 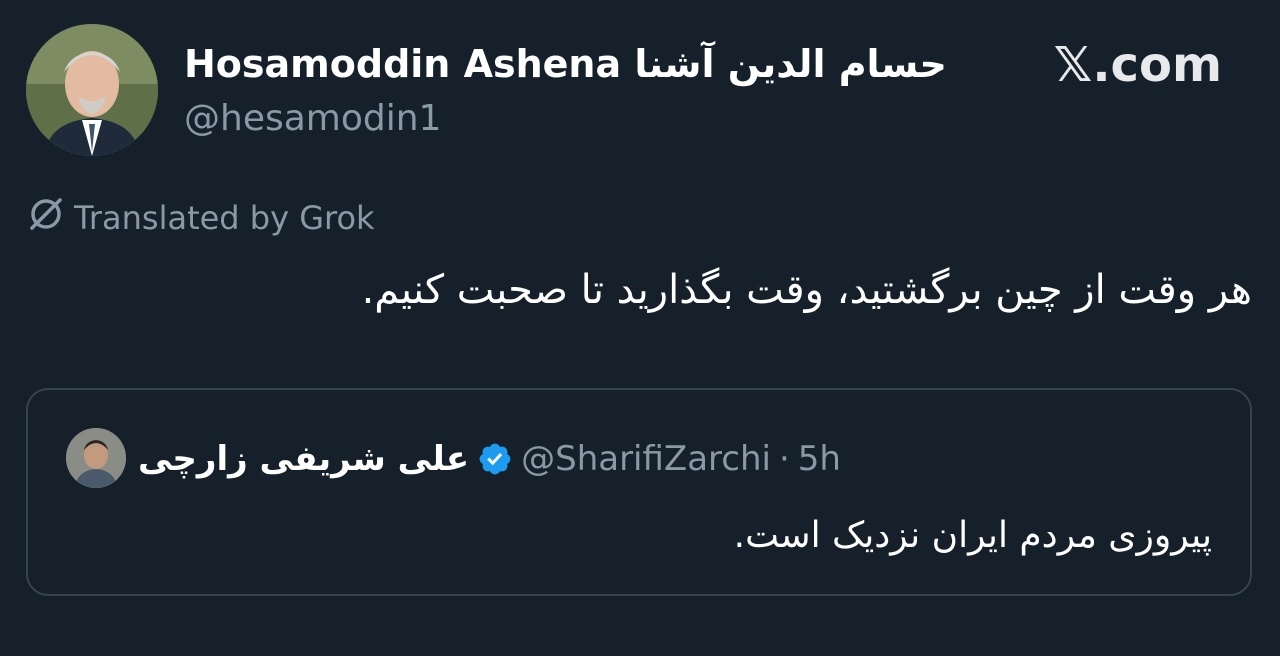 I want to click on quote-header: علی شریفی زارچی @SharifiZarchi · 5h, so click(x=489, y=459).